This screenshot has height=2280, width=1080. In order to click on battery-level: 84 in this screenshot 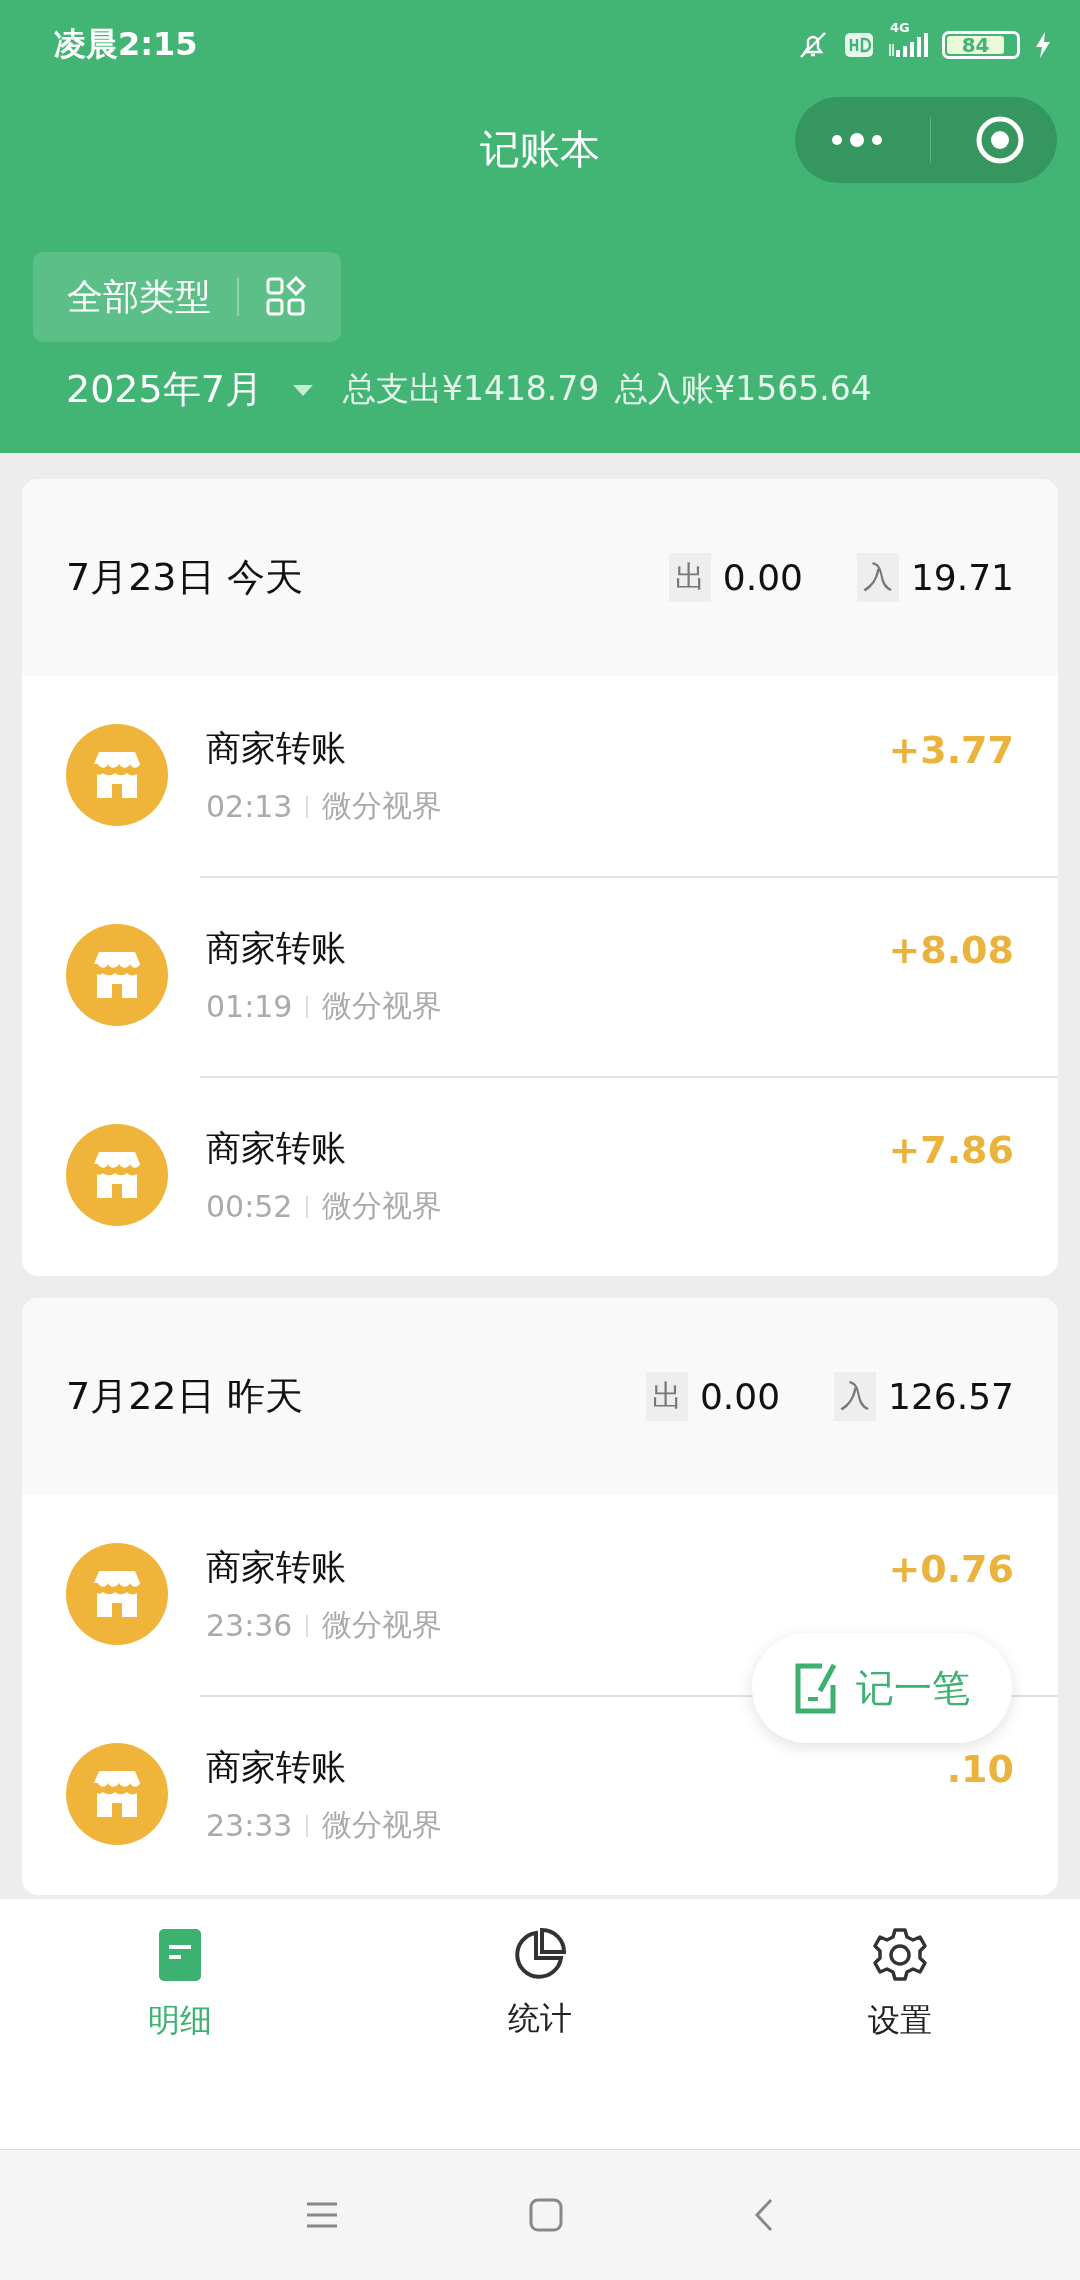, I will do `click(975, 45)`.